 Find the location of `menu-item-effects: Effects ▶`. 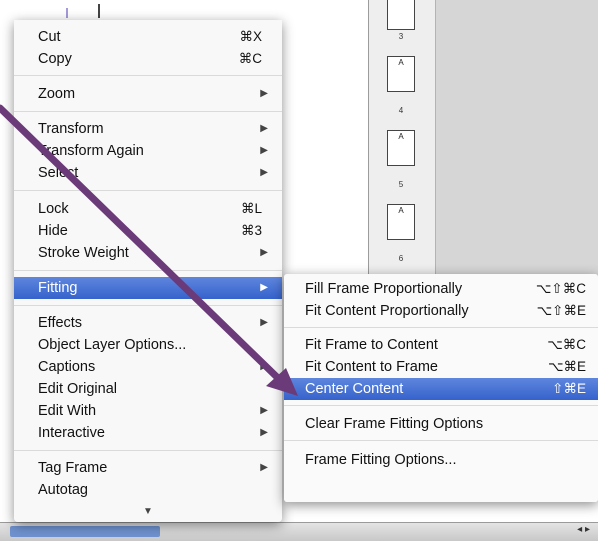

menu-item-effects: Effects ▶ is located at coordinates (148, 323).